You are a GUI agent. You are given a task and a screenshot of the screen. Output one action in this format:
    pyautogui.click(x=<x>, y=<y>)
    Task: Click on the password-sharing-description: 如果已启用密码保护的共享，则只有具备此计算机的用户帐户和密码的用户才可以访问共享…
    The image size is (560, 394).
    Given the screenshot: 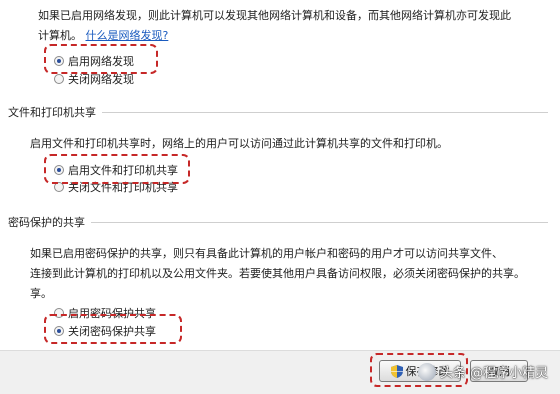 What is the action you would take?
    pyautogui.click(x=277, y=274)
    